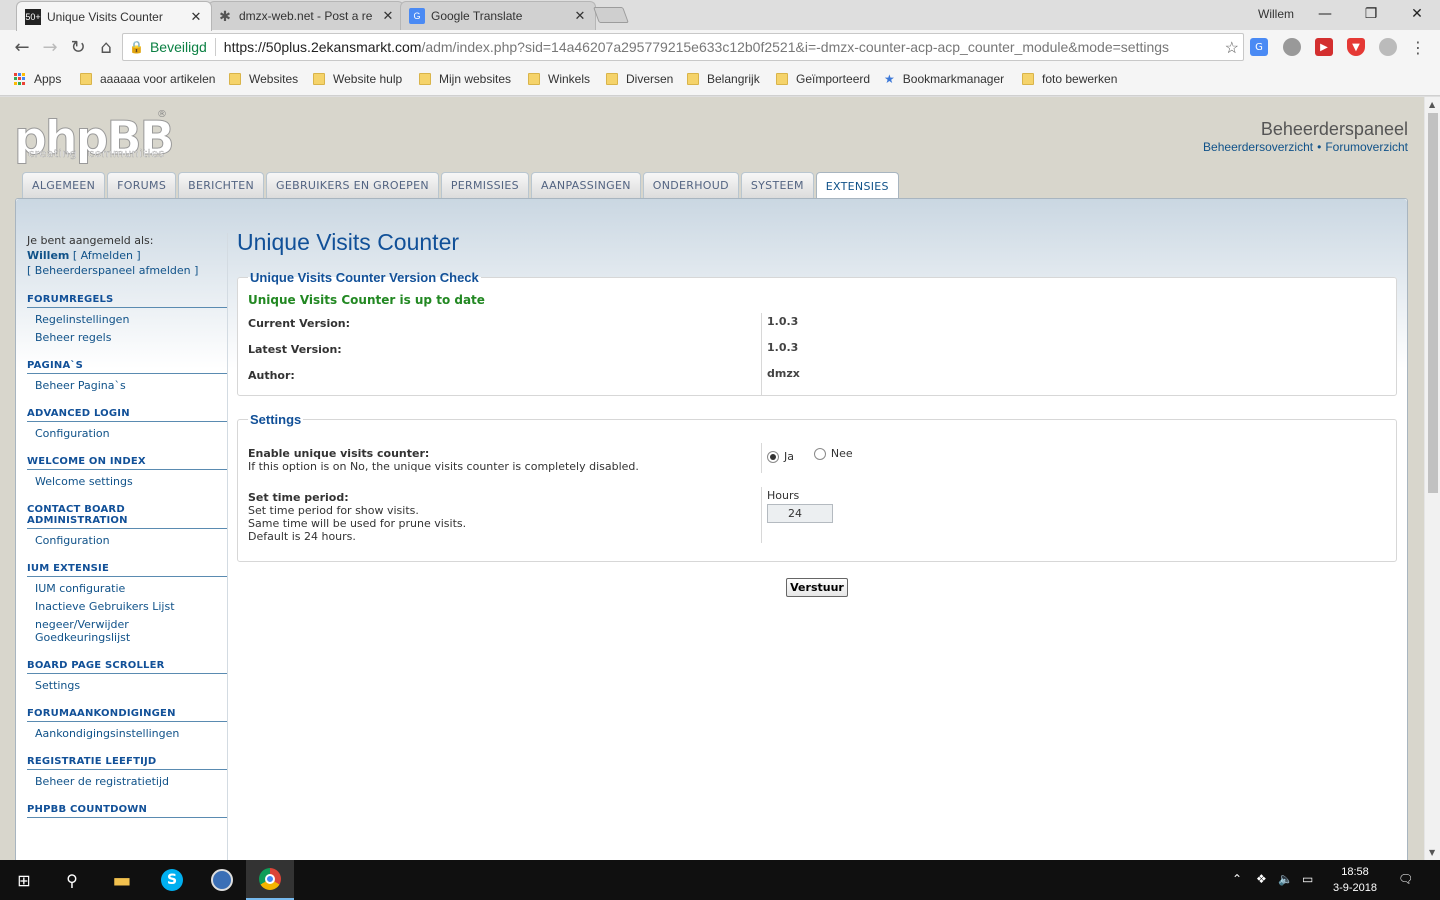 The height and width of the screenshot is (900, 1440). Describe the element at coordinates (1285, 879) in the screenshot. I see `volume-icon: 🔈` at that location.